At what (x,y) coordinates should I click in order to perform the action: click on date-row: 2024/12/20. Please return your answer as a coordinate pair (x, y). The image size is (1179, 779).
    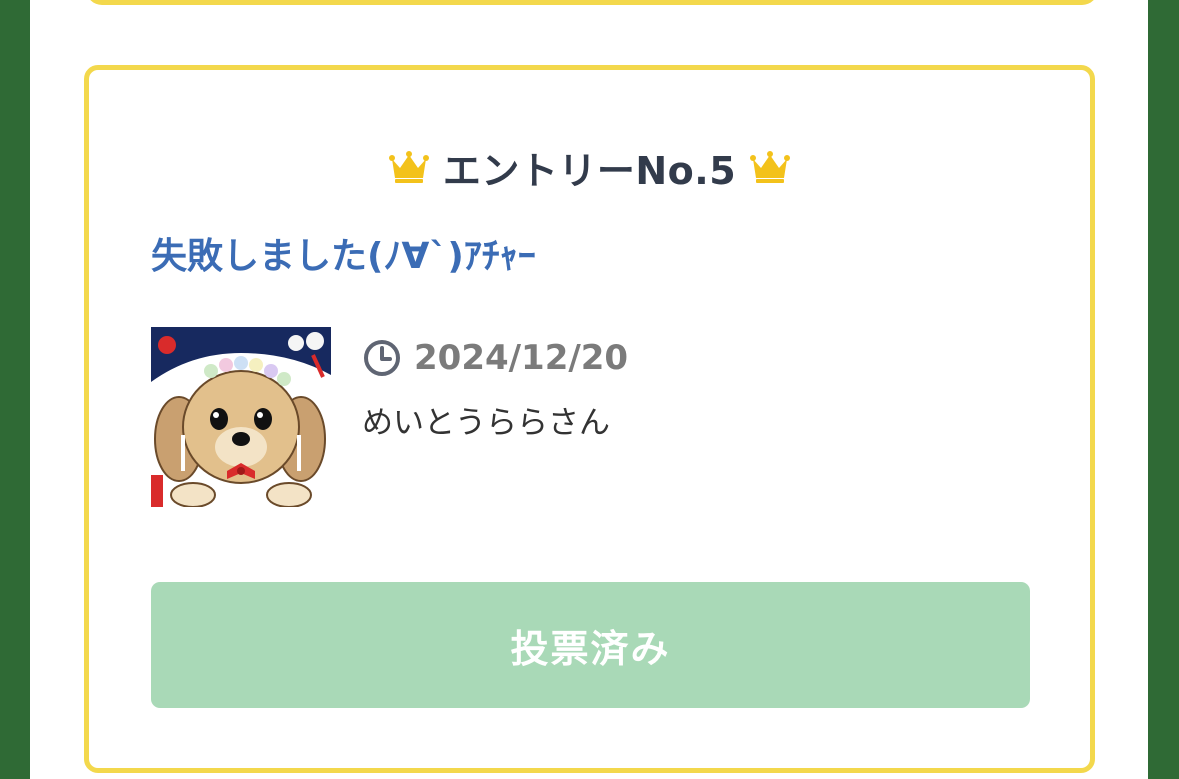
    Looking at the image, I should click on (495, 358).